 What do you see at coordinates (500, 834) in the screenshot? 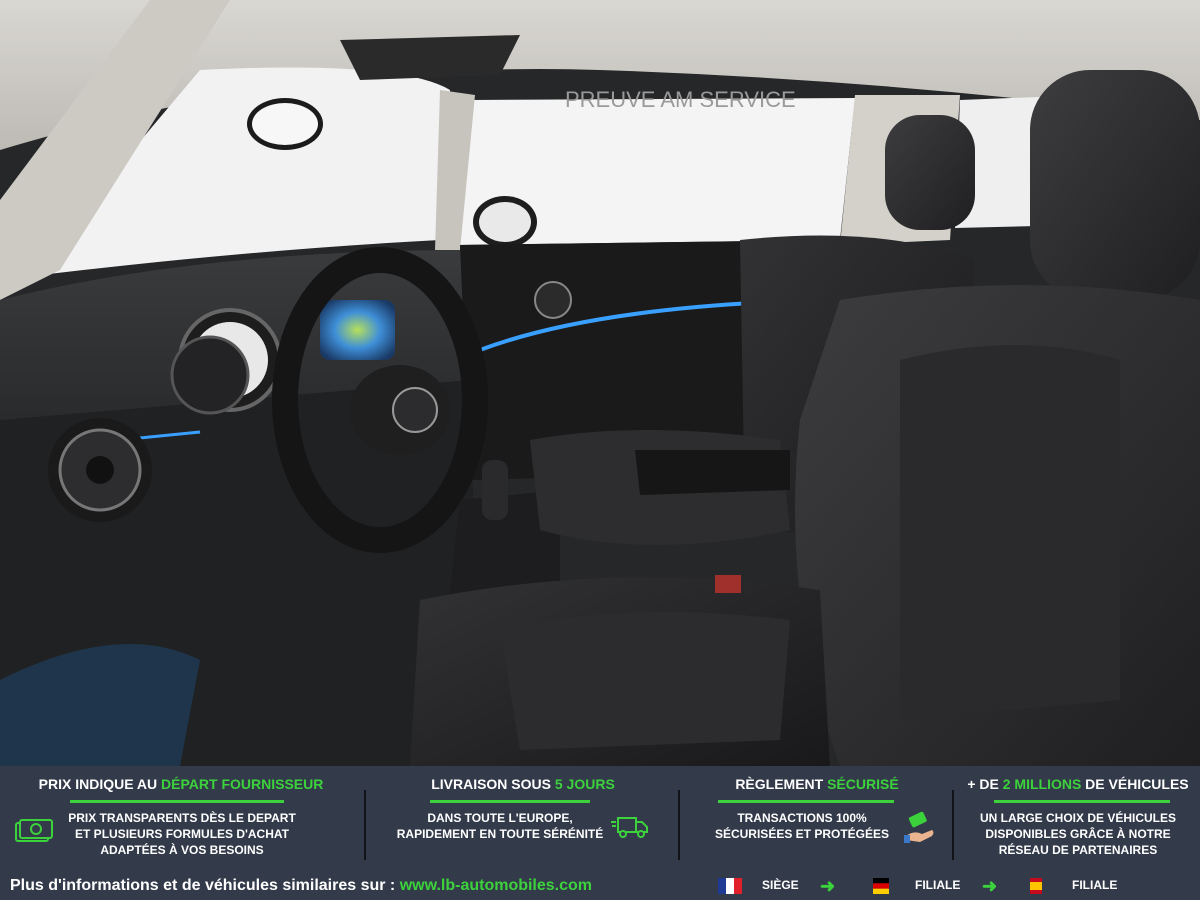
I see `feature-line: RAPIDEMENT EN TOUTE SÉRÉNITÉ` at bounding box center [500, 834].